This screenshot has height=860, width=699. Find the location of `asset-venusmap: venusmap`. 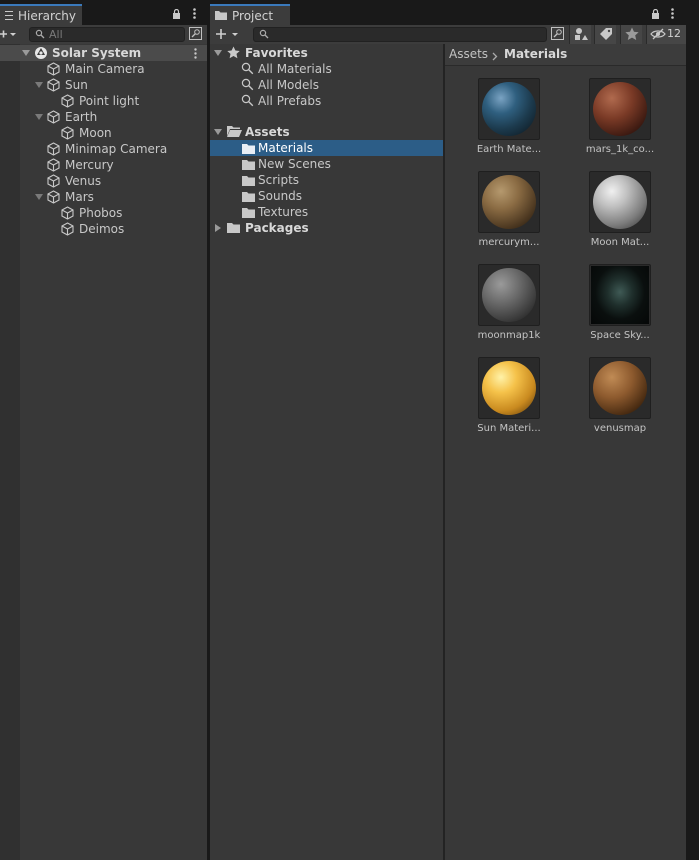

asset-venusmap: venusmap is located at coordinates (620, 397).